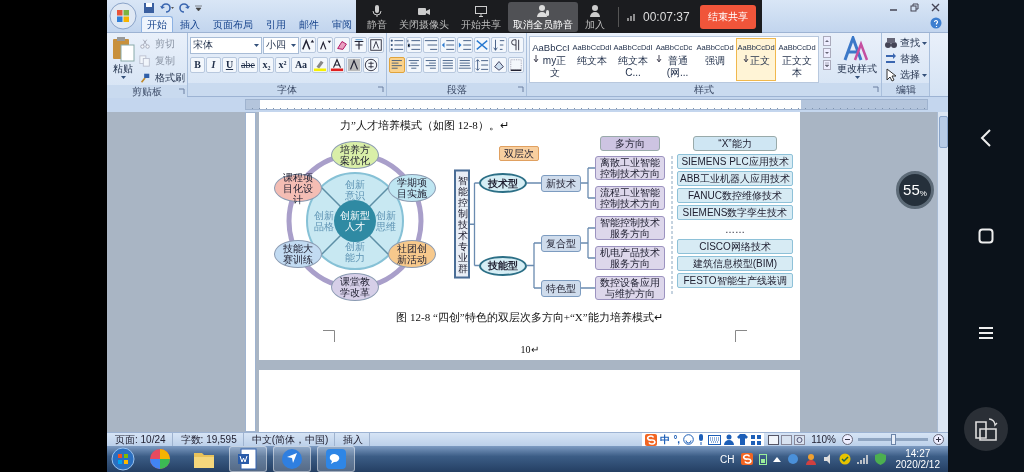 This screenshot has height=472, width=1024. Describe the element at coordinates (543, 16) in the screenshot. I see `meeting-button: 取消全员静音` at that location.